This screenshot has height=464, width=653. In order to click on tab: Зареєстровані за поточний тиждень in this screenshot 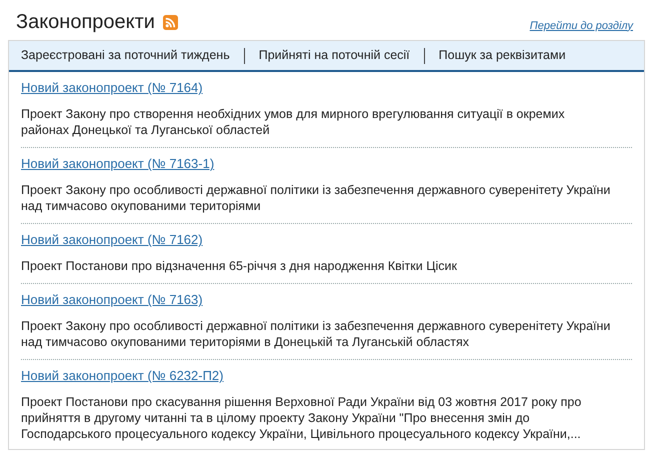, I will do `click(125, 55)`.